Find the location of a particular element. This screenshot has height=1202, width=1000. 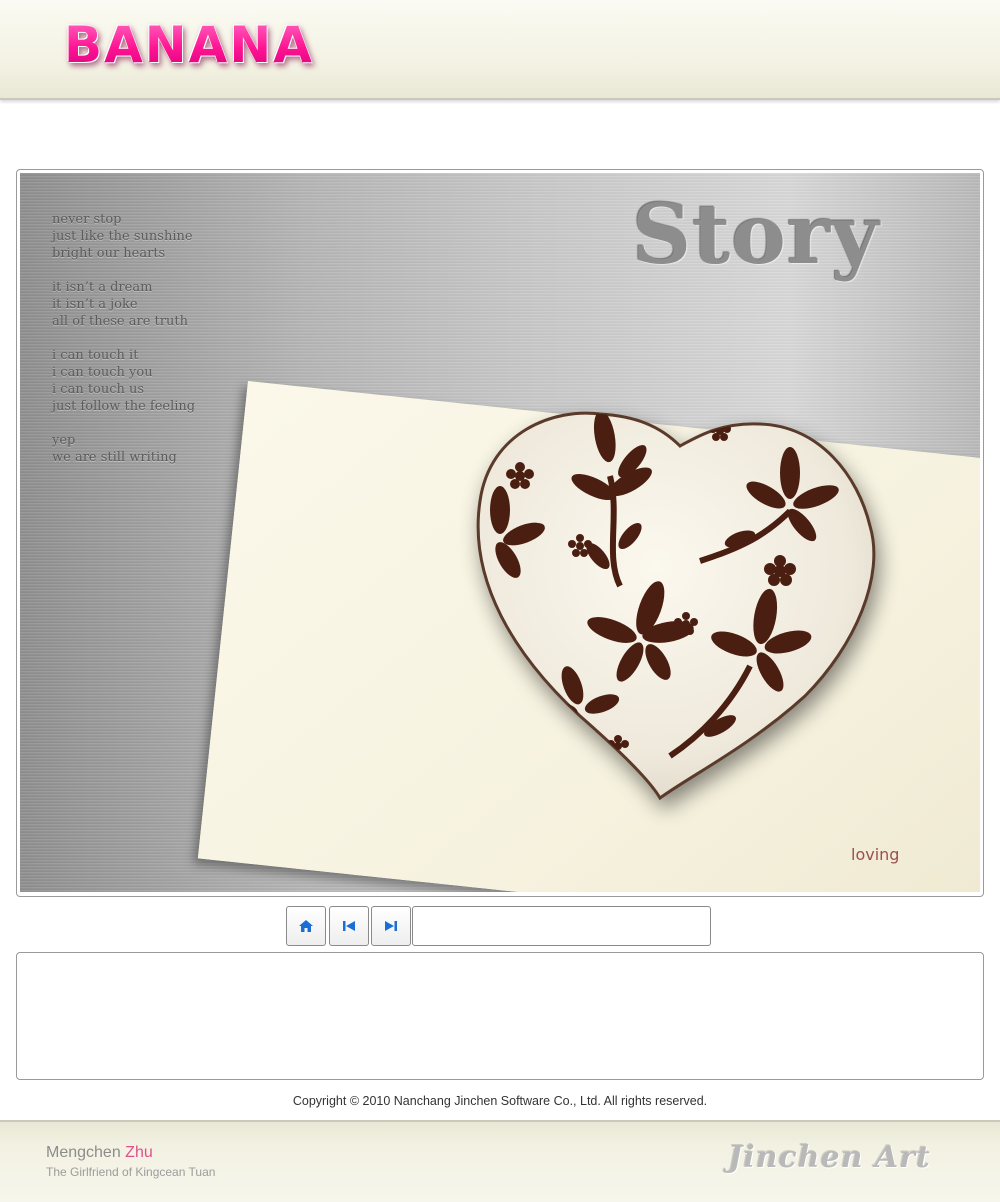

heart-cake-image is located at coordinates (670, 606).